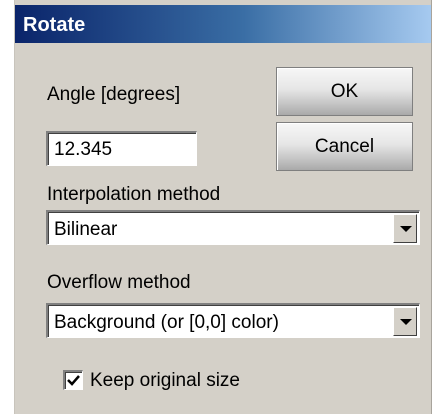  I want to click on keep-size-label: Keep original size, so click(165, 380).